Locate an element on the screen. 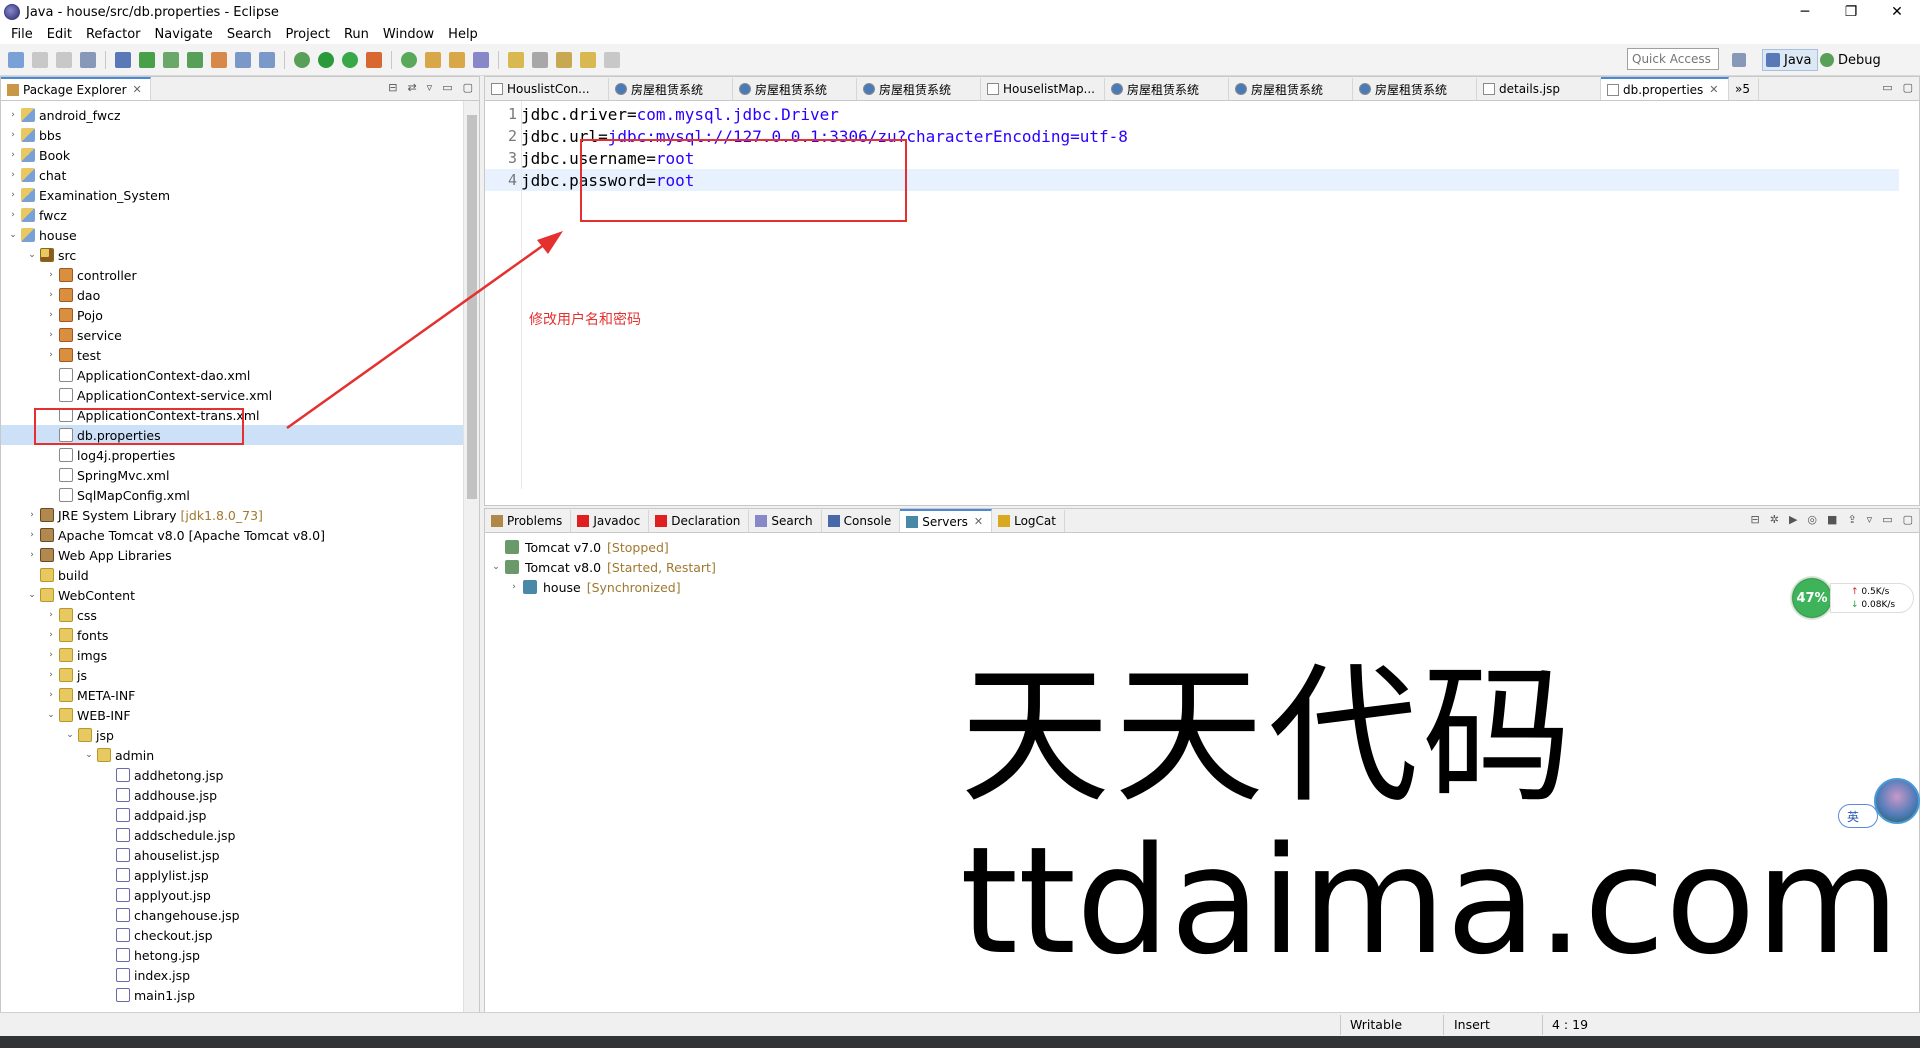  ime-widget: 英 is located at coordinates (1879, 804).